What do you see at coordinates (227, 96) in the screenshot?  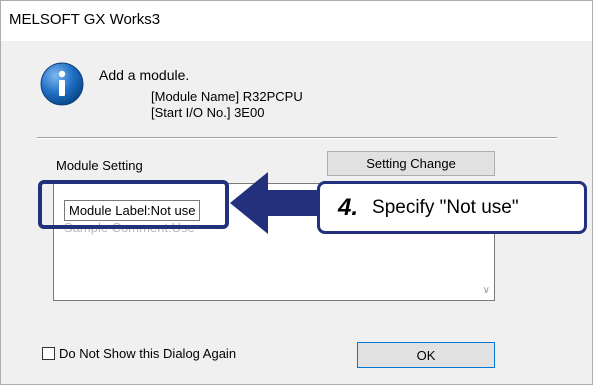 I see `module-name-line: [Module Name] R32PCPU` at bounding box center [227, 96].